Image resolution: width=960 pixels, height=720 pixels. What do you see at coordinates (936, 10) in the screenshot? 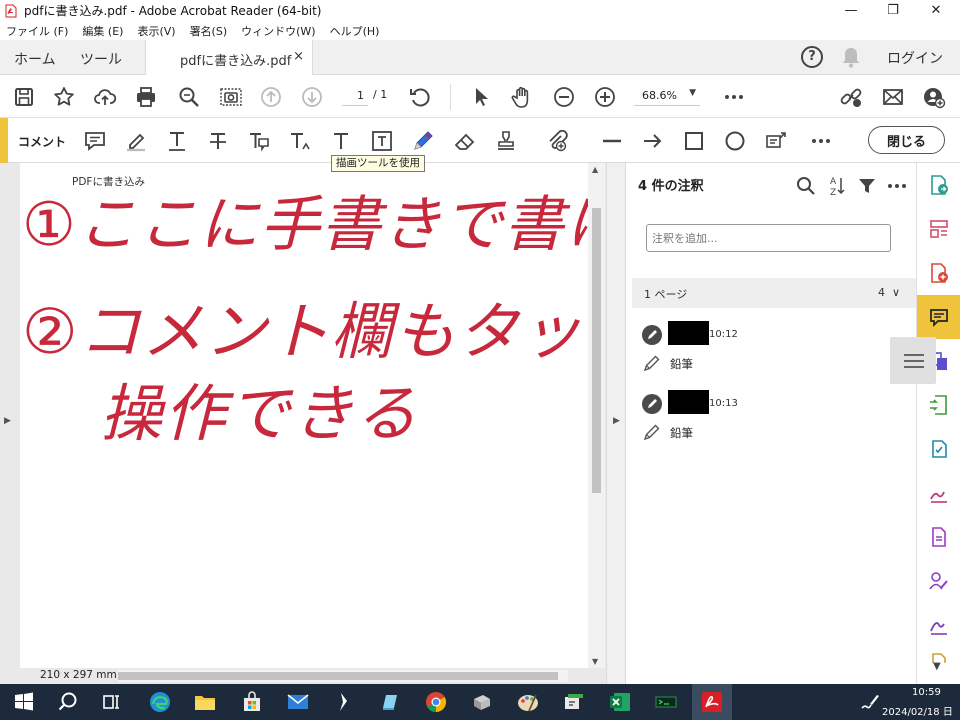
I see `close-window-button: ✕` at bounding box center [936, 10].